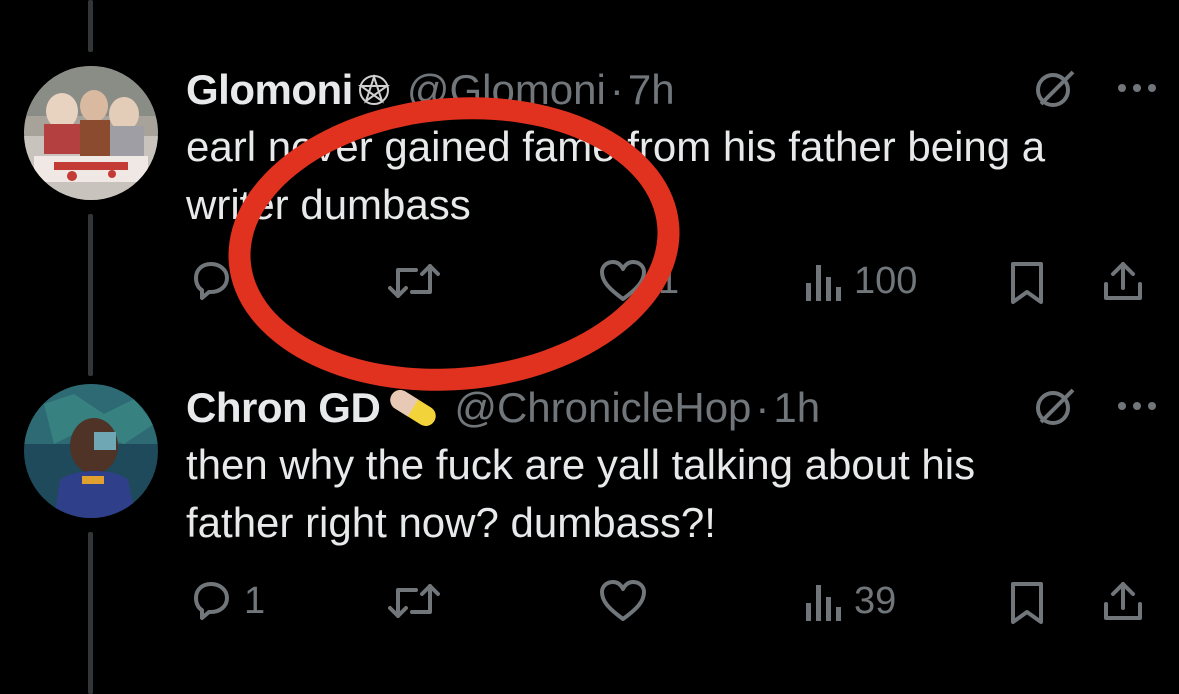 This screenshot has height=694, width=1179. I want to click on like-count: 1, so click(669, 280).